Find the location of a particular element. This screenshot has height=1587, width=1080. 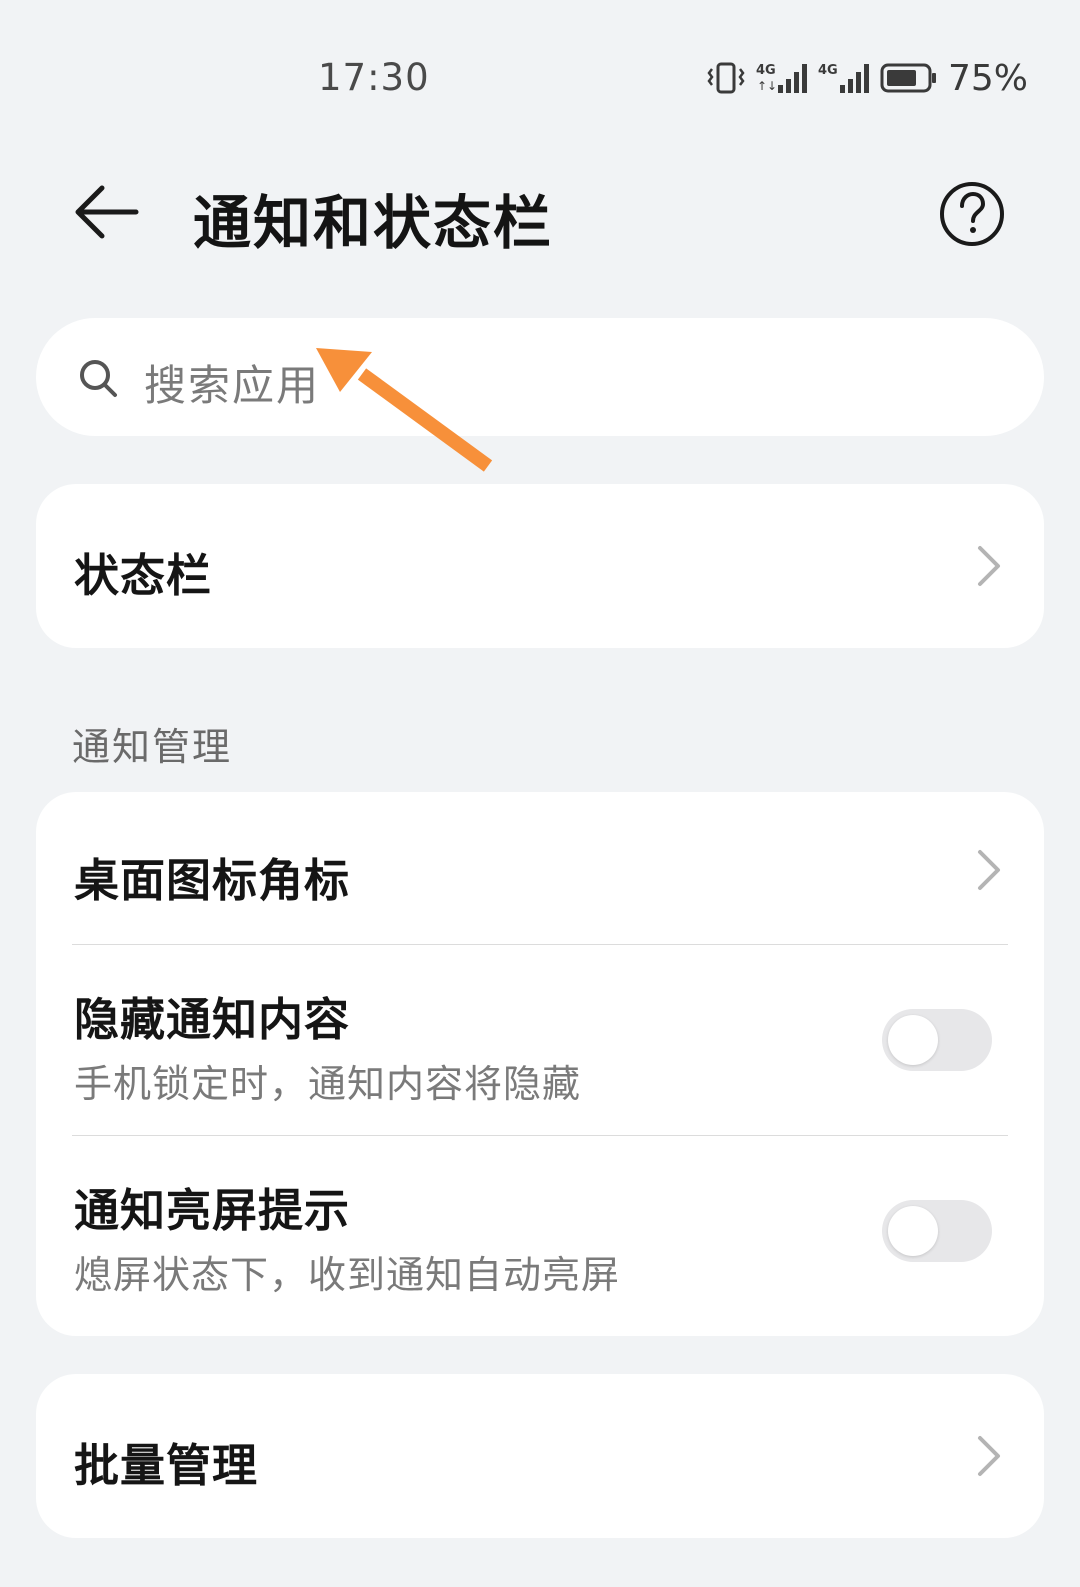

list-item-badge: 桌面图标角标 is located at coordinates (540, 868).